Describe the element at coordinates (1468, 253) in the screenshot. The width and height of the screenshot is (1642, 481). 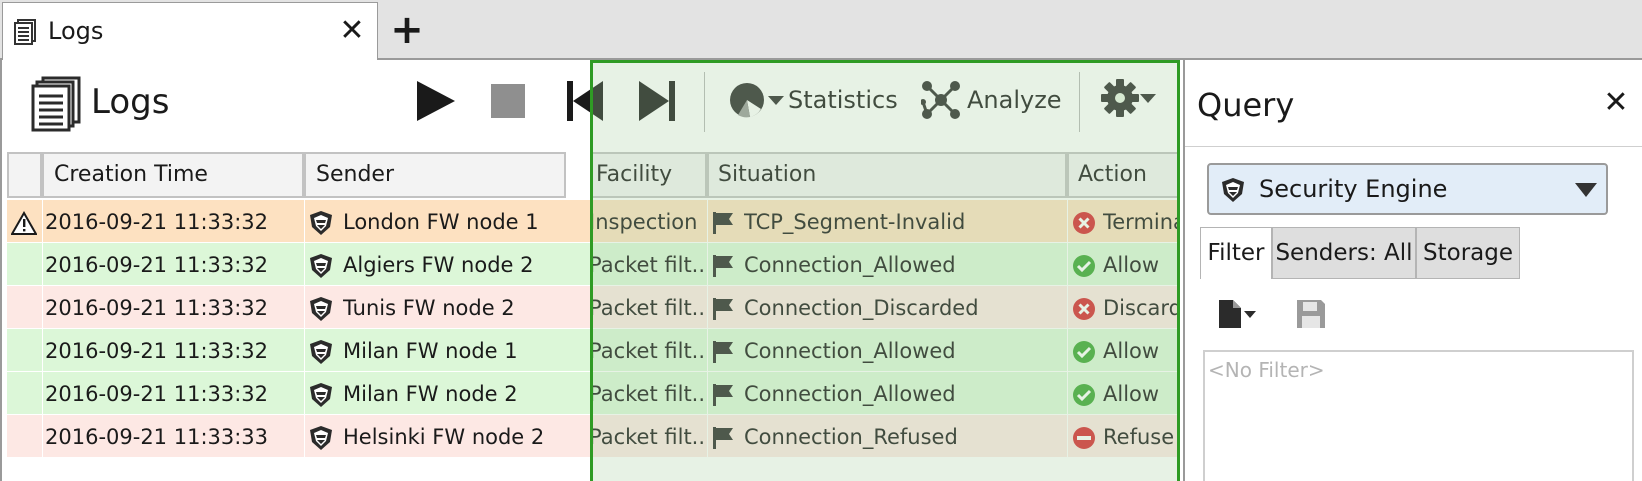
I see `tab-storage: Storage` at that location.